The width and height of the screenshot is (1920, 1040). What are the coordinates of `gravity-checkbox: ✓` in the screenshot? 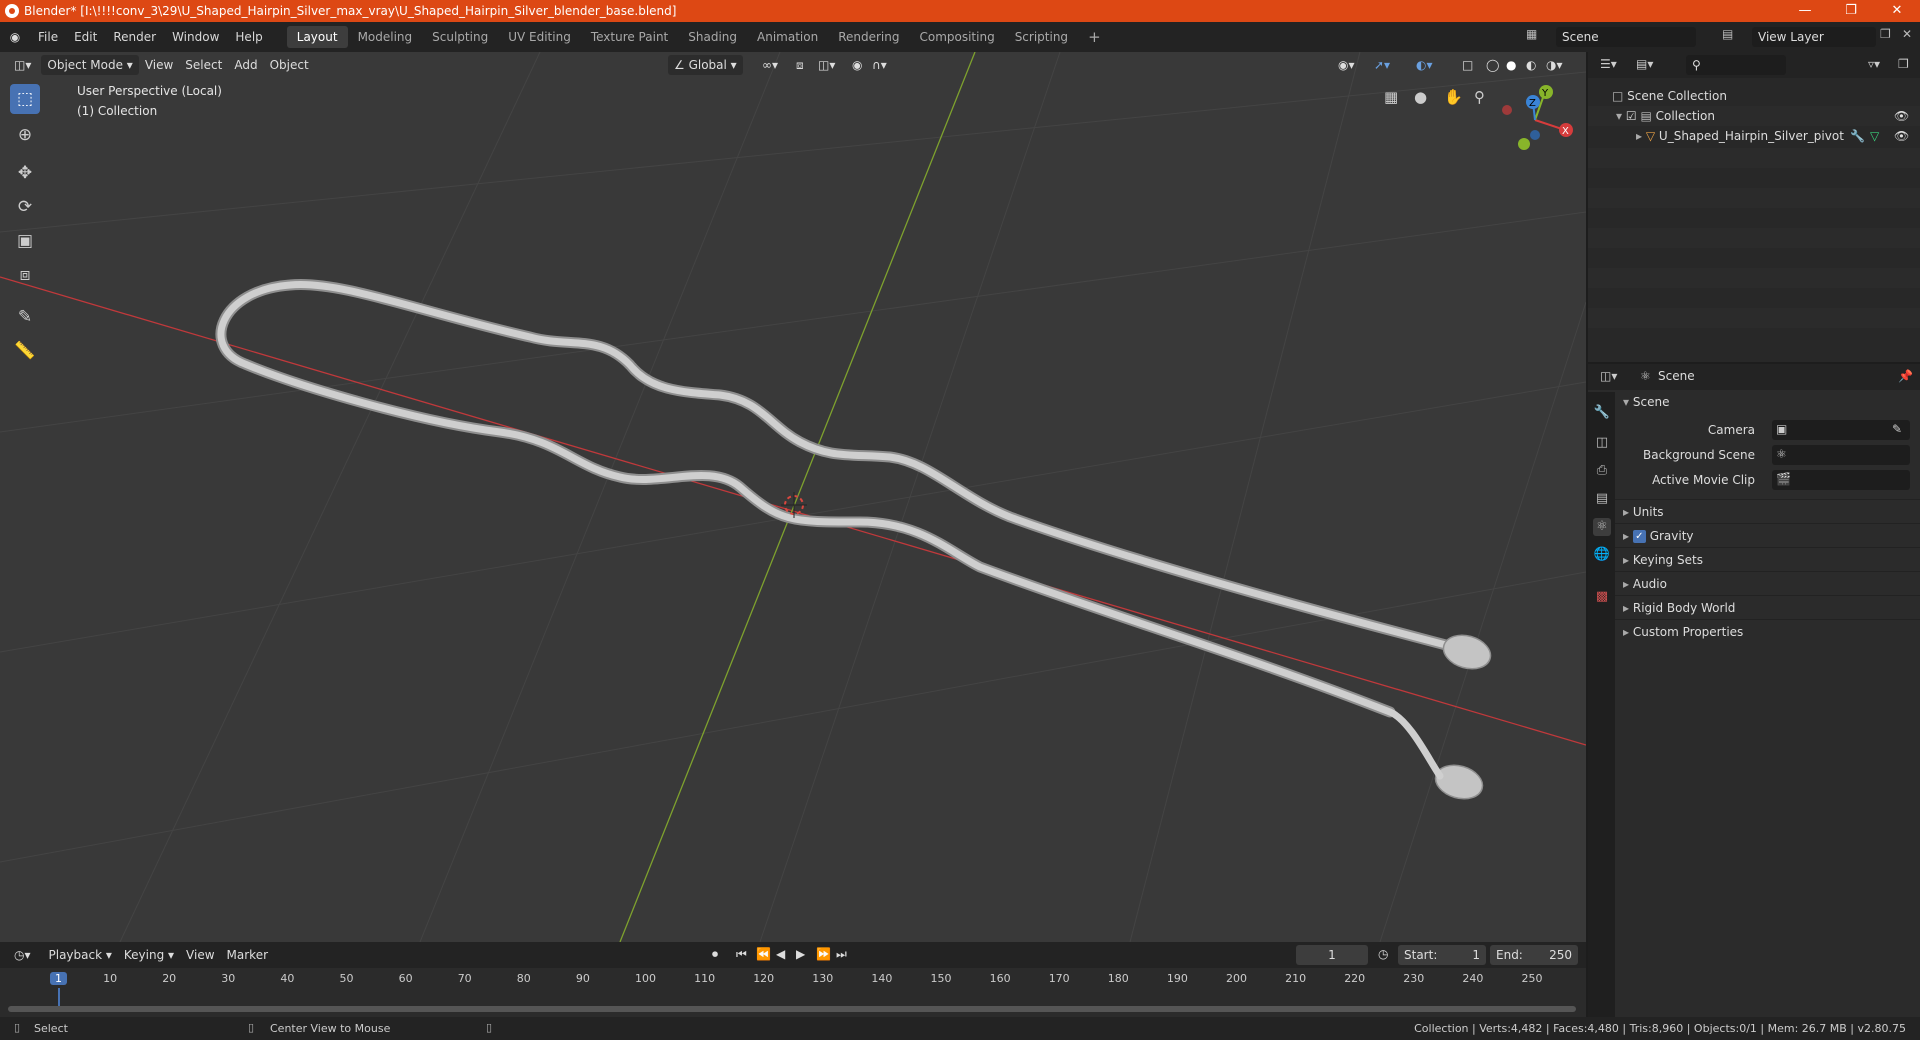 It's located at (1639, 536).